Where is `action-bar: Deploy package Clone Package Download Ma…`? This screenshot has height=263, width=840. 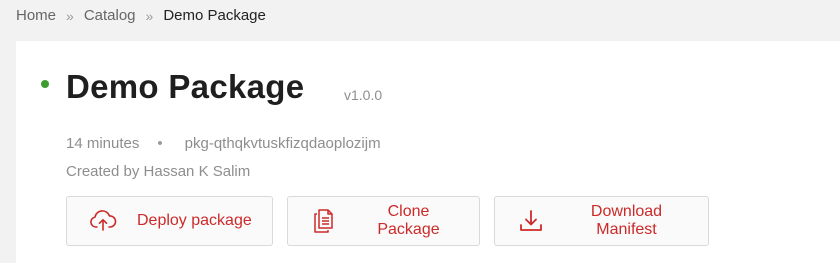
action-bar: Deploy package Clone Package Download Ma… is located at coordinates (387, 221).